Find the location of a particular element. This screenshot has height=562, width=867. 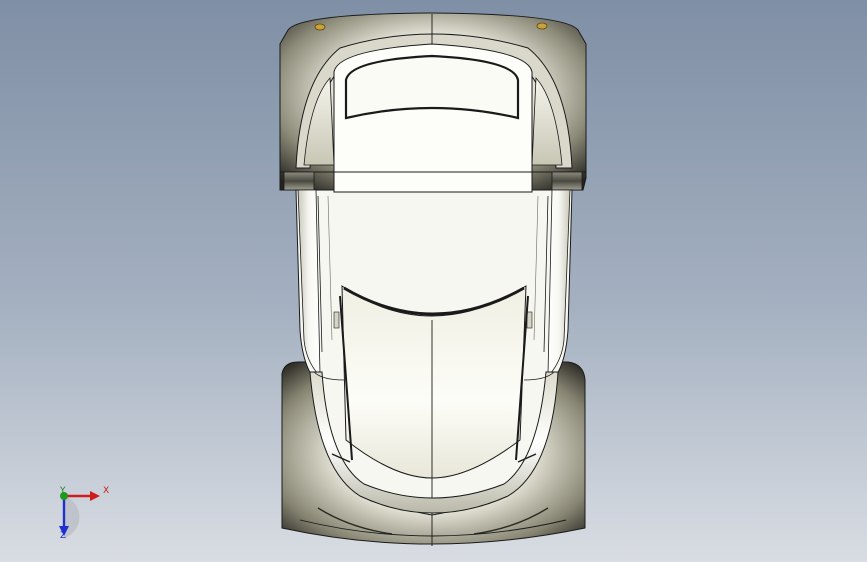

coordinate-triad: X Y Z is located at coordinates (85, 513).